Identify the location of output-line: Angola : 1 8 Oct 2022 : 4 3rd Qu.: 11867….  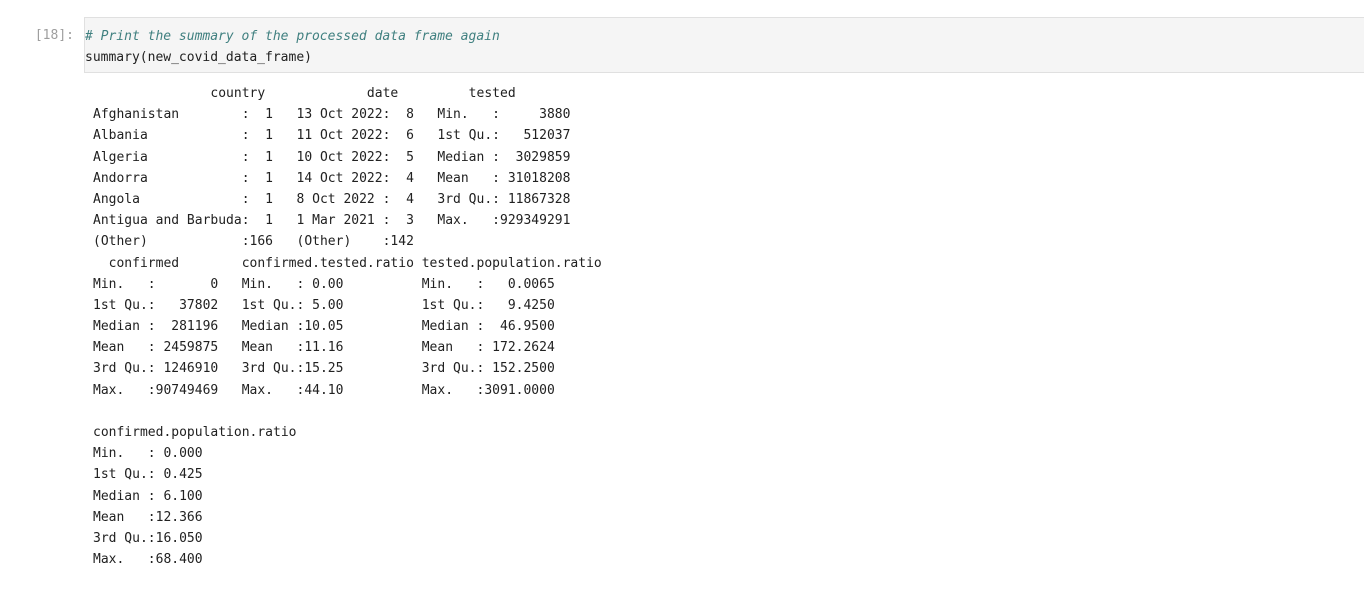
(340, 199).